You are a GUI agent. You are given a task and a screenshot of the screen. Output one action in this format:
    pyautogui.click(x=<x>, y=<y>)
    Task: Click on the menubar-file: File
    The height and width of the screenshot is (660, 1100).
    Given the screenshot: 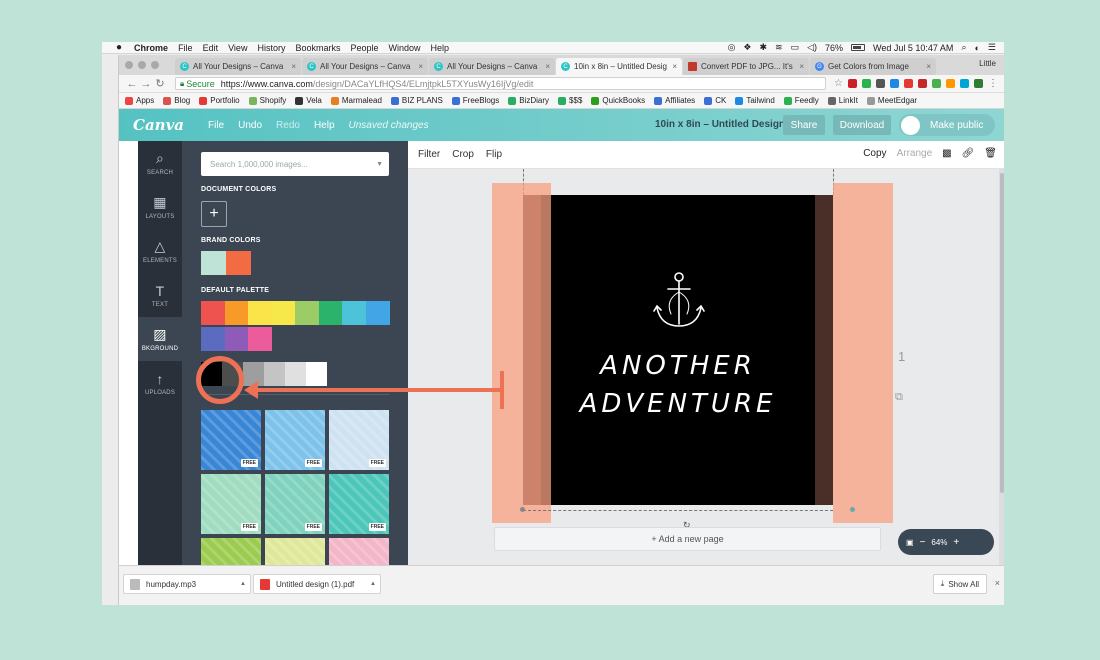 What is the action you would take?
    pyautogui.click(x=185, y=48)
    